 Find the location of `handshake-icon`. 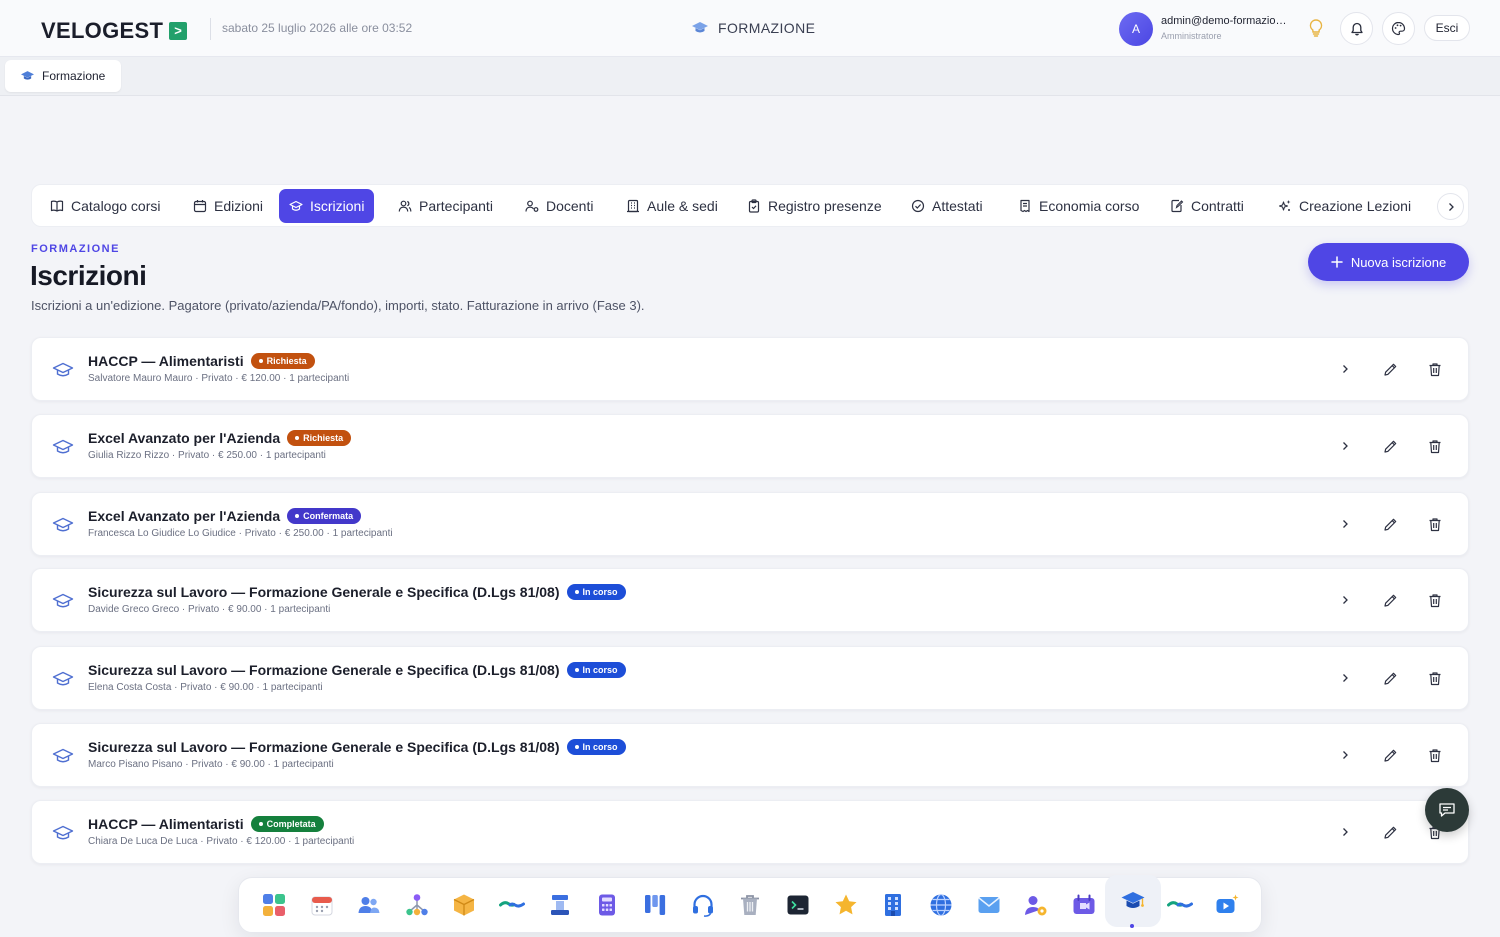

handshake-icon is located at coordinates (512, 905).